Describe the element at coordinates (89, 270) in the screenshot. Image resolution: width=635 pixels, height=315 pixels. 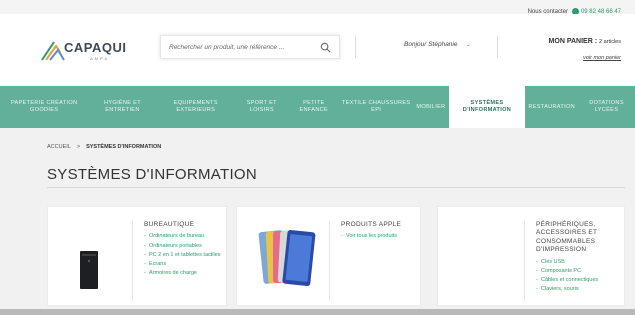
I see `desktop-tower-image` at that location.